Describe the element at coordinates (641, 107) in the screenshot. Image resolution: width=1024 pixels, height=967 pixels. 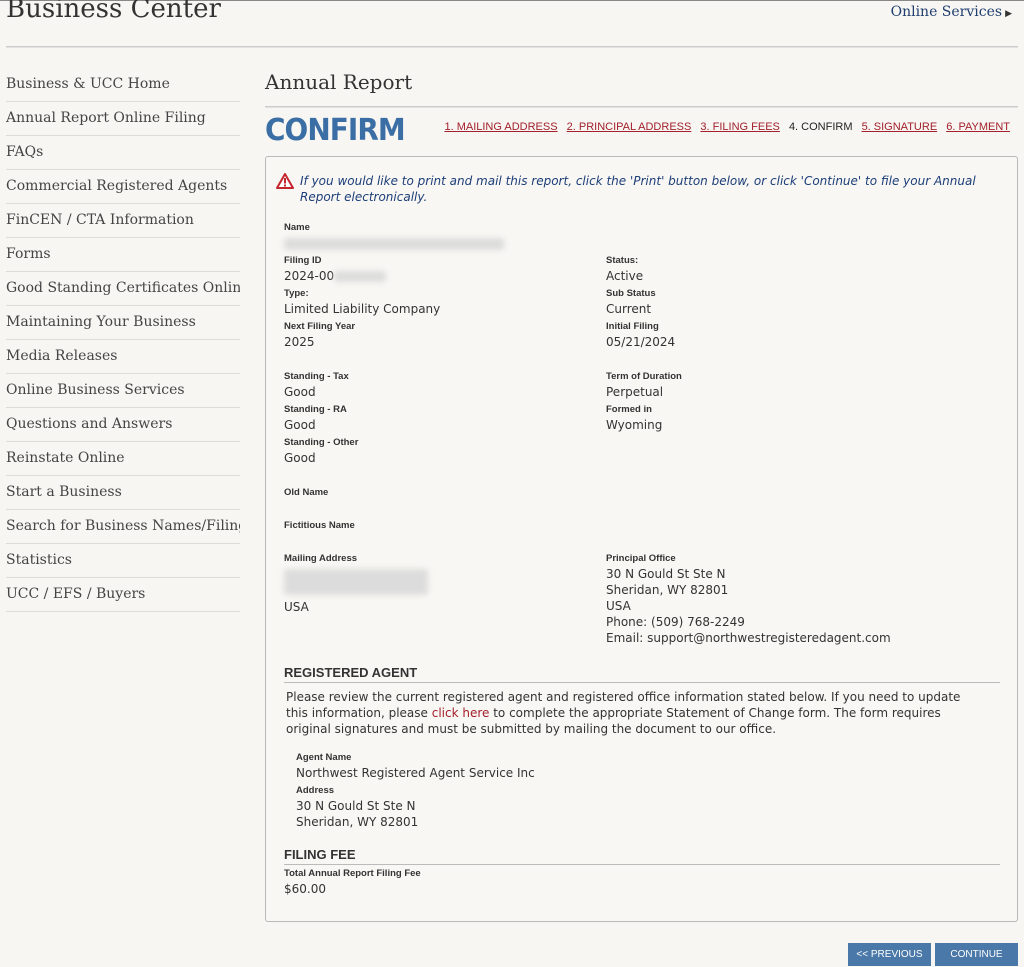
I see `title-divider` at that location.